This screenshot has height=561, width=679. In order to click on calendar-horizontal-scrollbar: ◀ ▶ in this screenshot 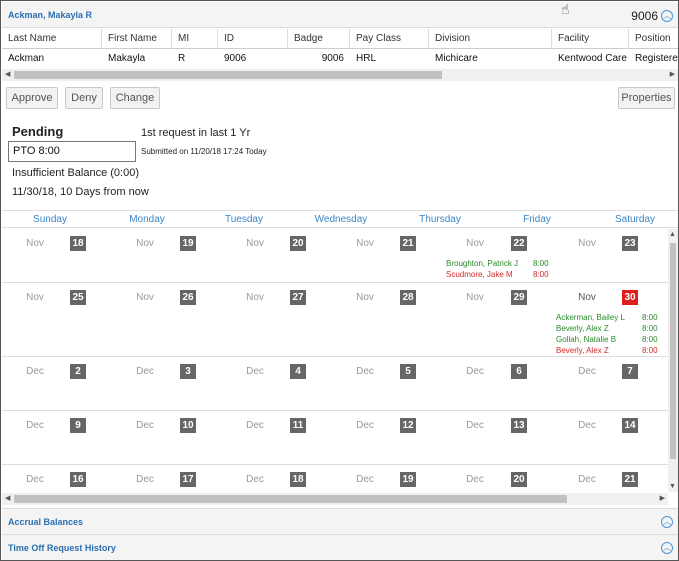, I will do `click(335, 499)`.